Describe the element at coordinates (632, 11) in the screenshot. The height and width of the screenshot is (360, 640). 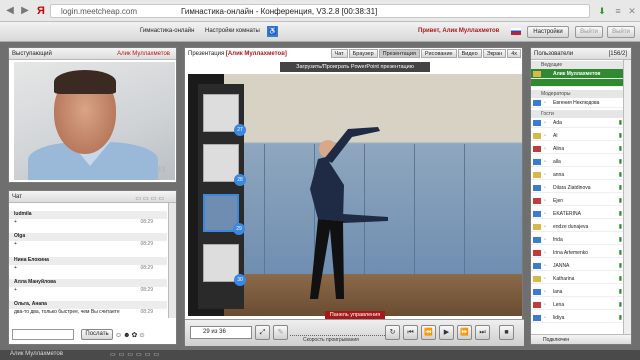
I see `close-icon: ✕` at that location.